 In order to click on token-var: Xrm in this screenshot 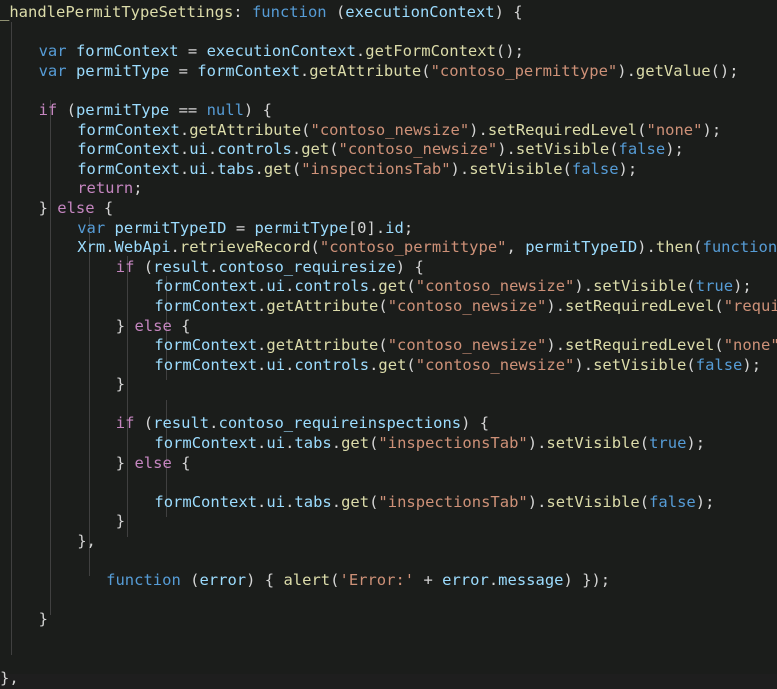, I will do `click(91, 247)`.